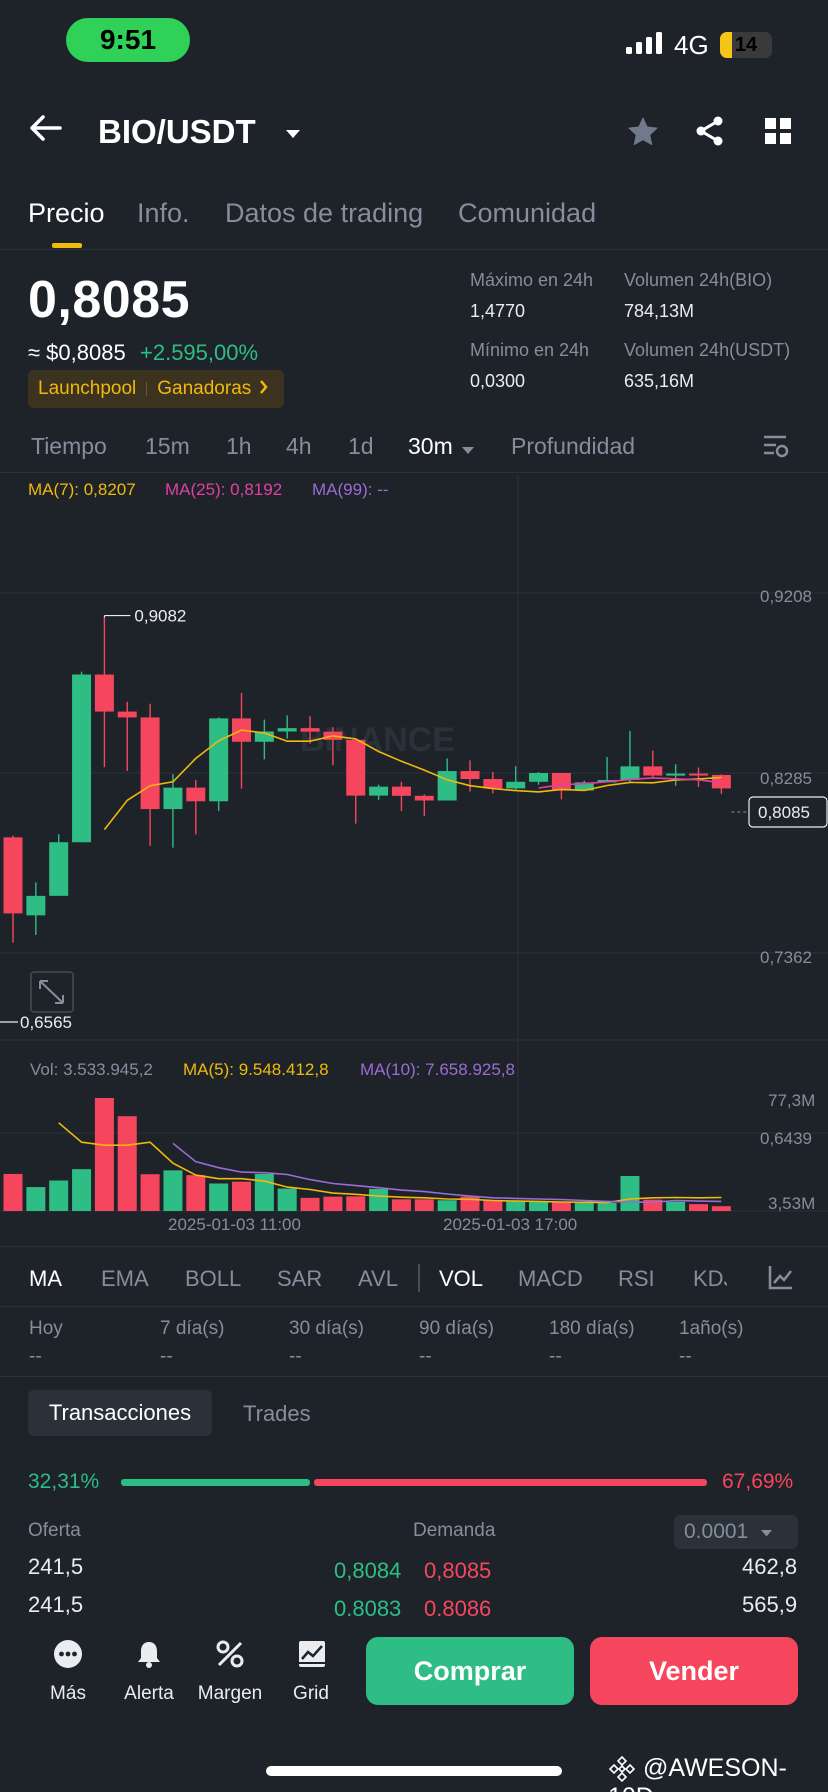 The height and width of the screenshot is (1792, 828). What do you see at coordinates (68, 1656) in the screenshot?
I see `more-icon` at bounding box center [68, 1656].